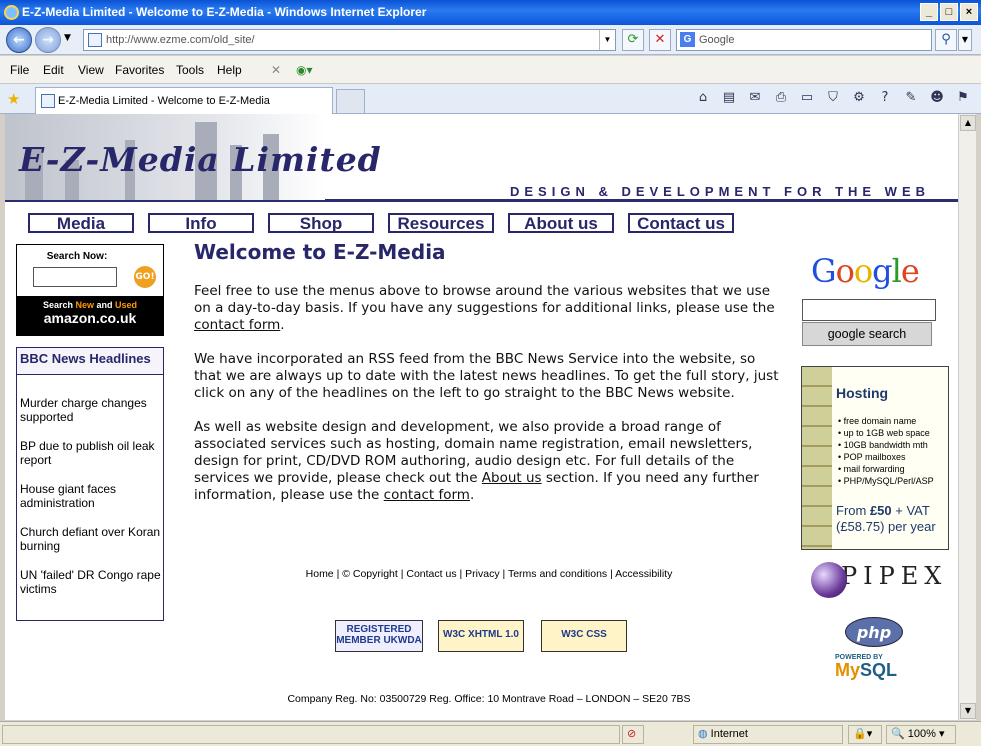 The height and width of the screenshot is (746, 981). I want to click on about-us-link: About us, so click(512, 478).